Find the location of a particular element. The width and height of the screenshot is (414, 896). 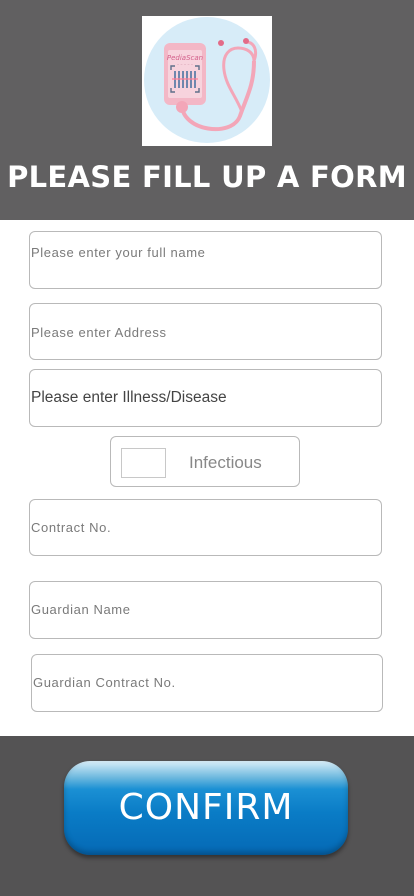

infectious-label: Infectious is located at coordinates (225, 462).